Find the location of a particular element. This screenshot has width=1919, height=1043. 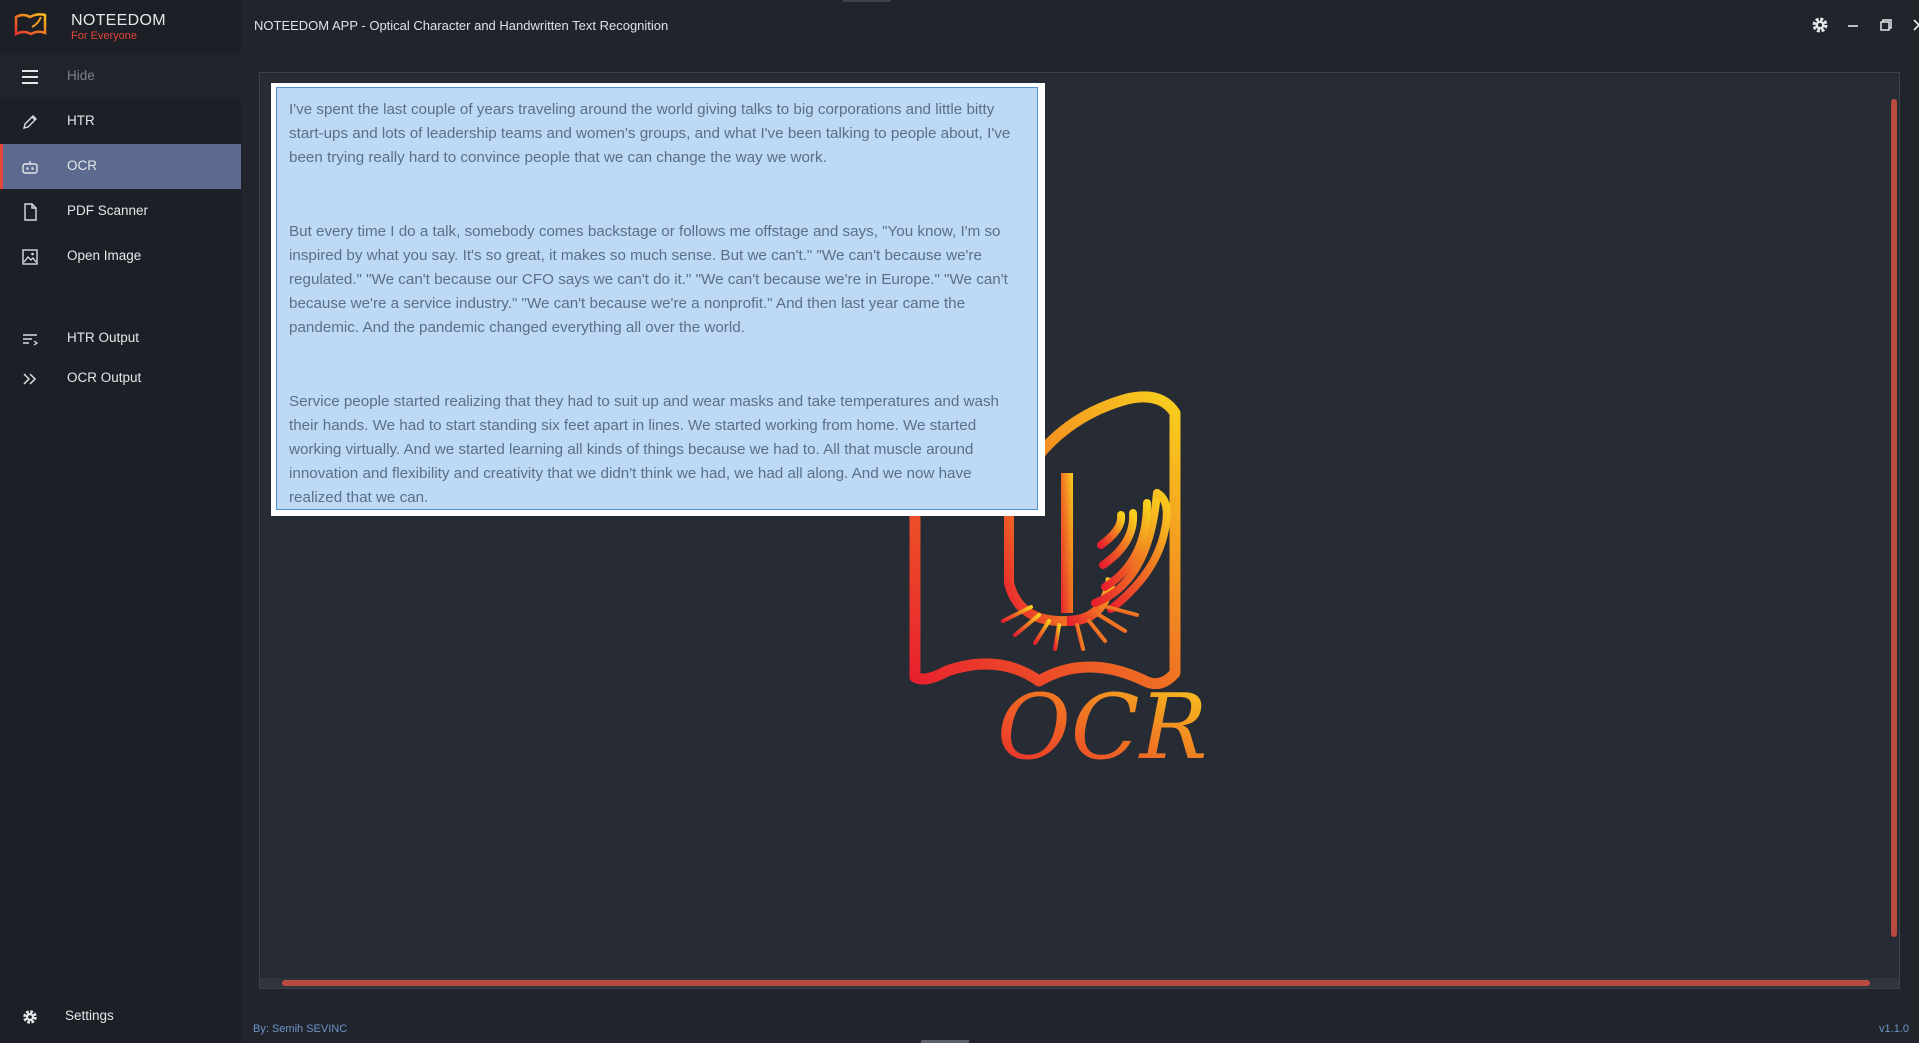

close-button is located at coordinates (1913, 25).